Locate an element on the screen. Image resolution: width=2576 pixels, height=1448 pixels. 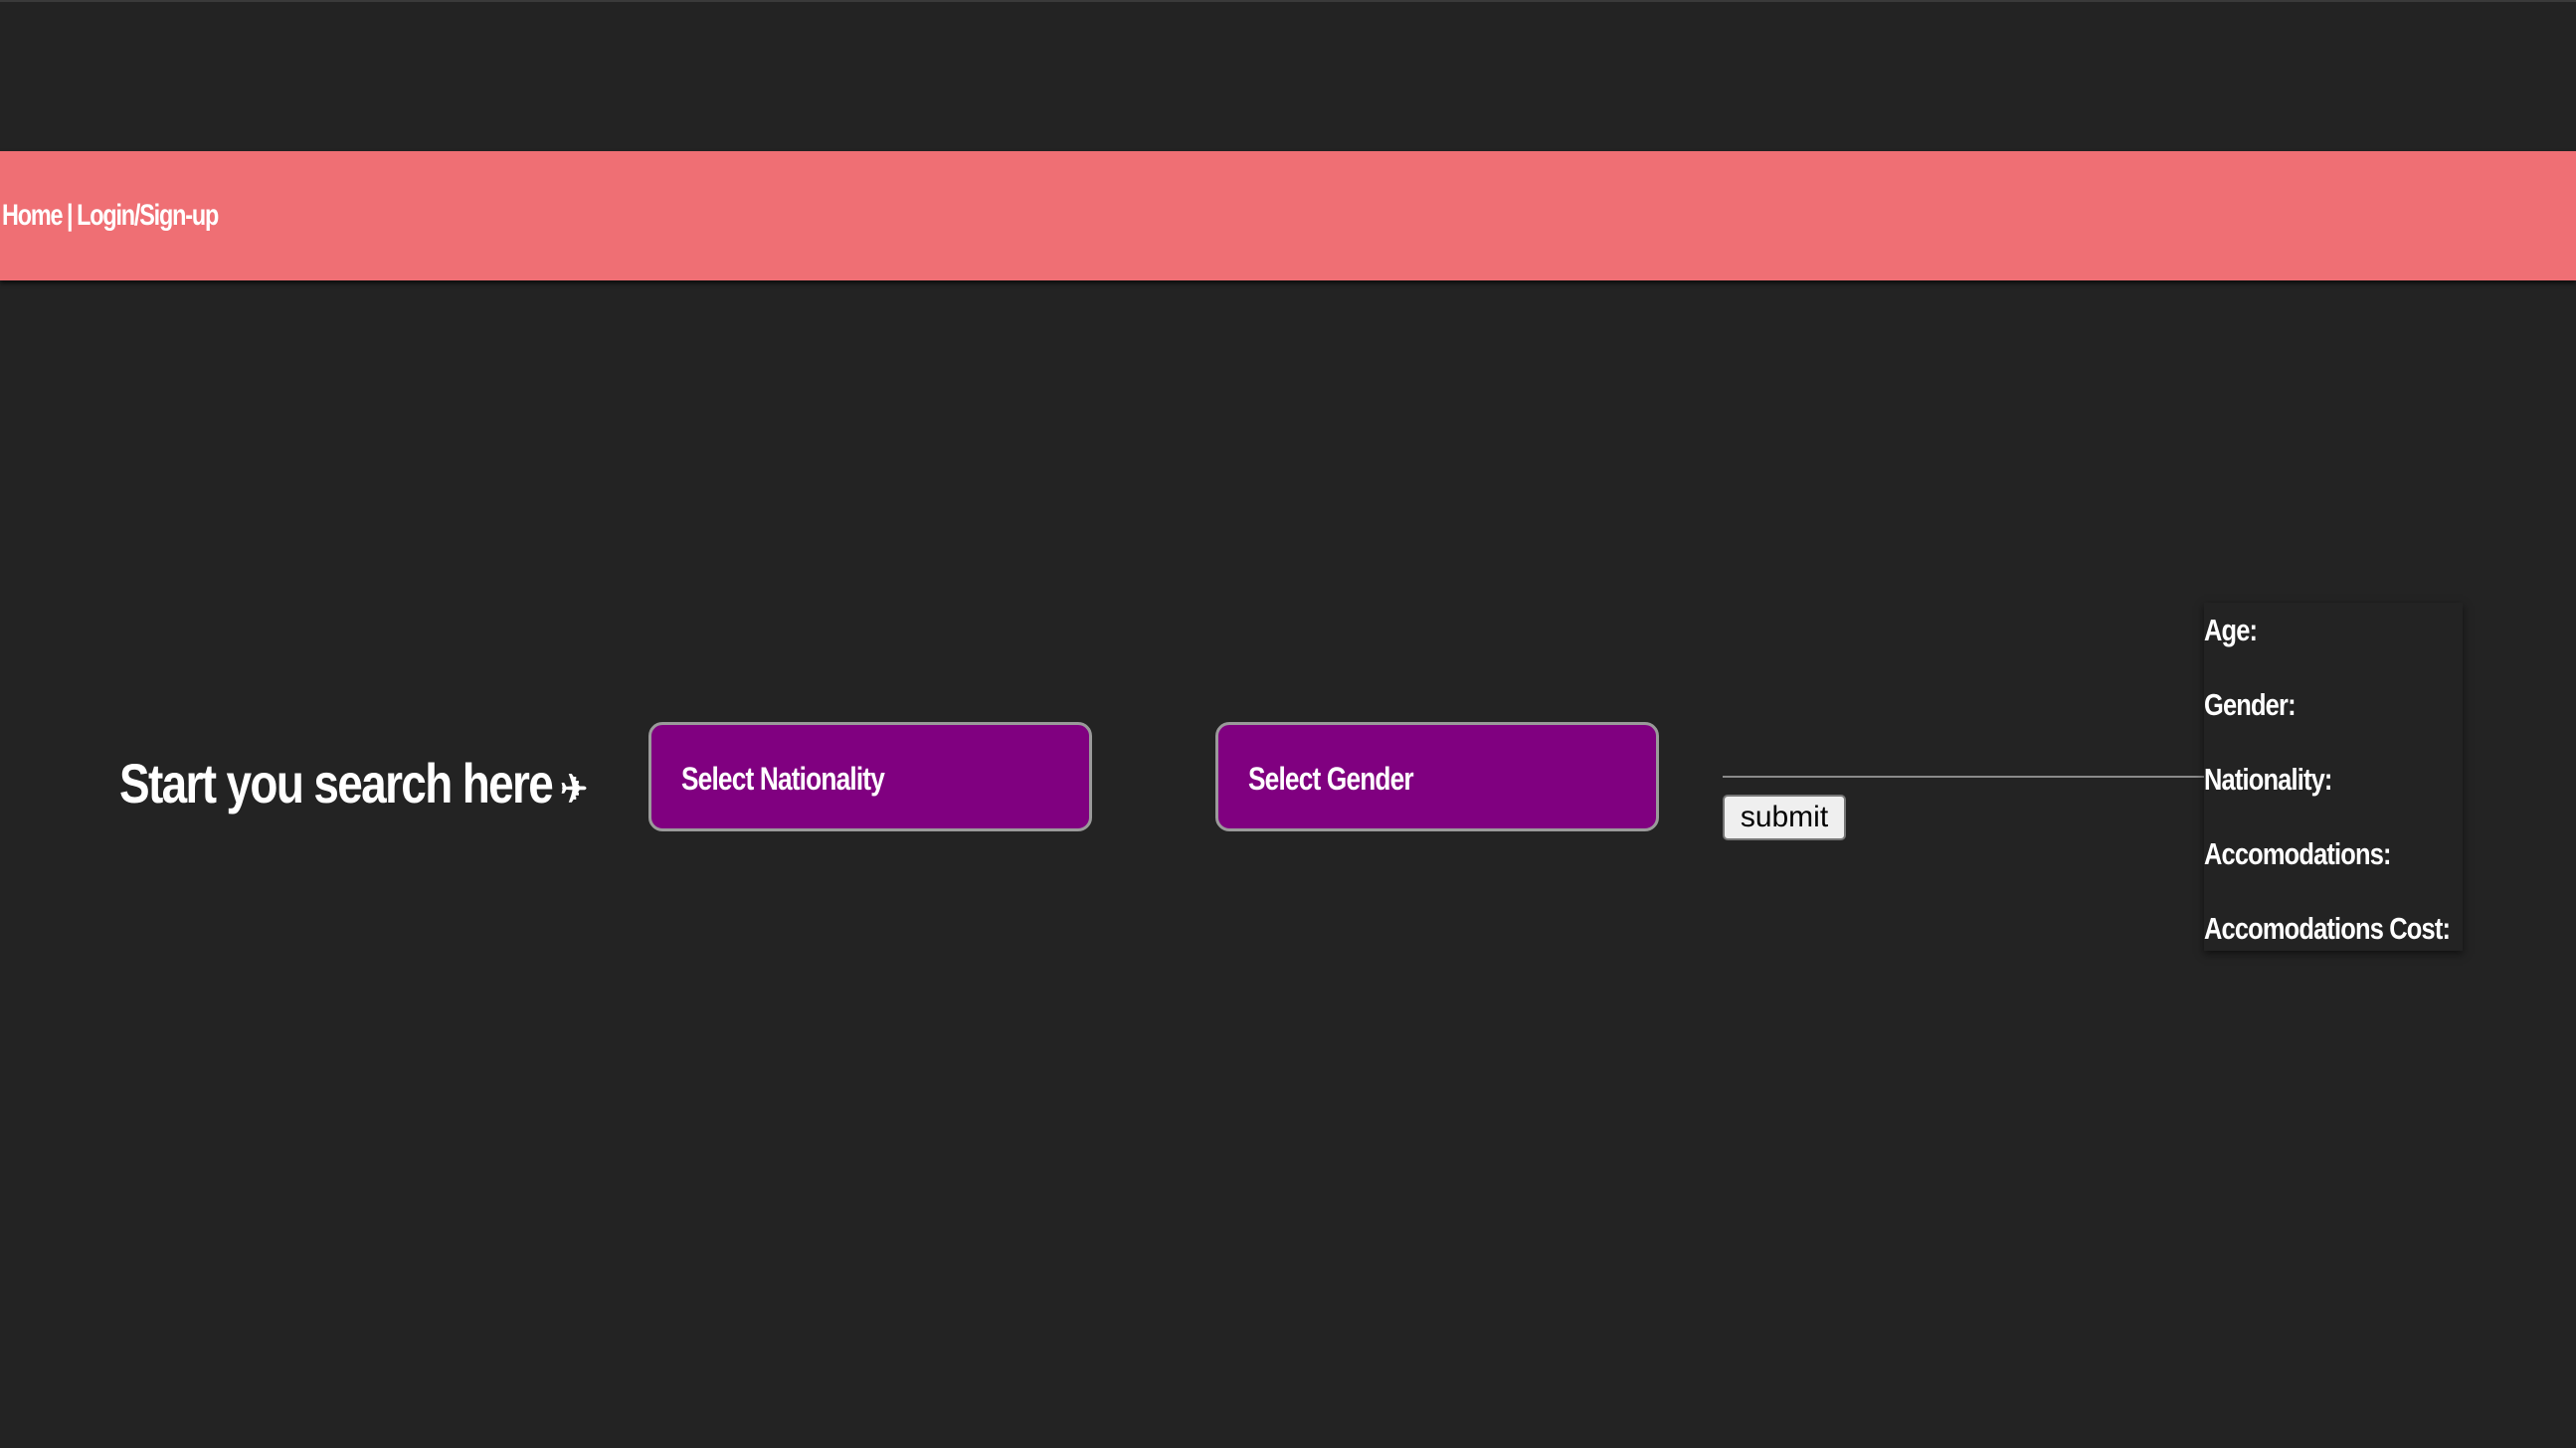
nationality-select-label: Select Nationality is located at coordinates (783, 779).